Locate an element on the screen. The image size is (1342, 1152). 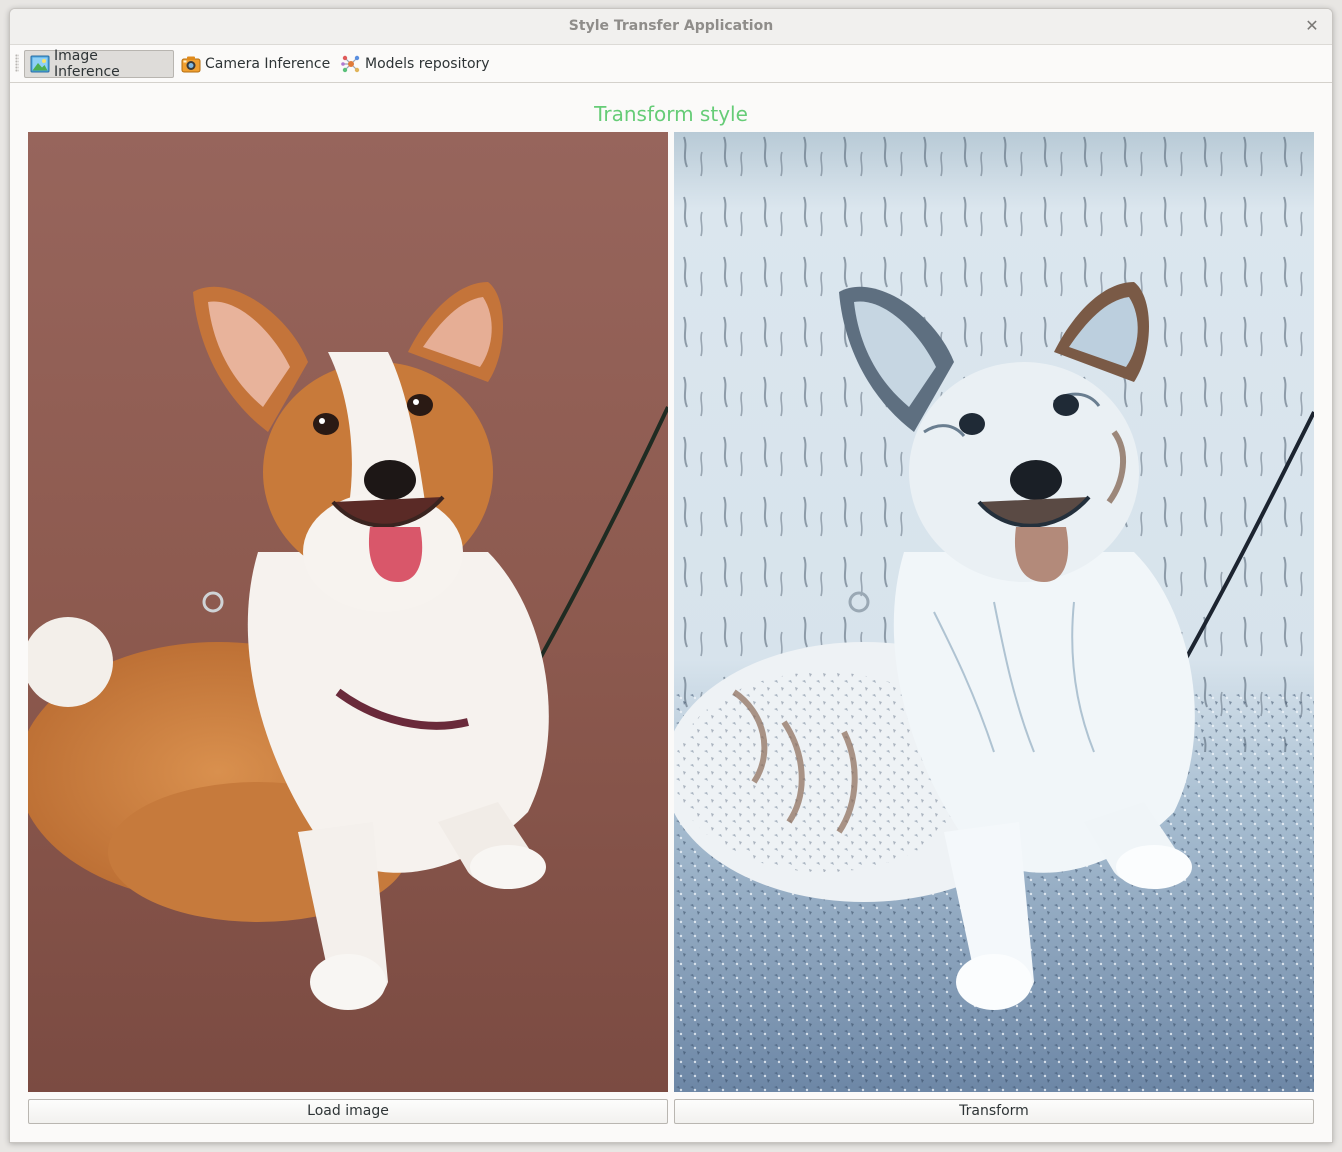
toolbar-grip is located at coordinates (17, 63).